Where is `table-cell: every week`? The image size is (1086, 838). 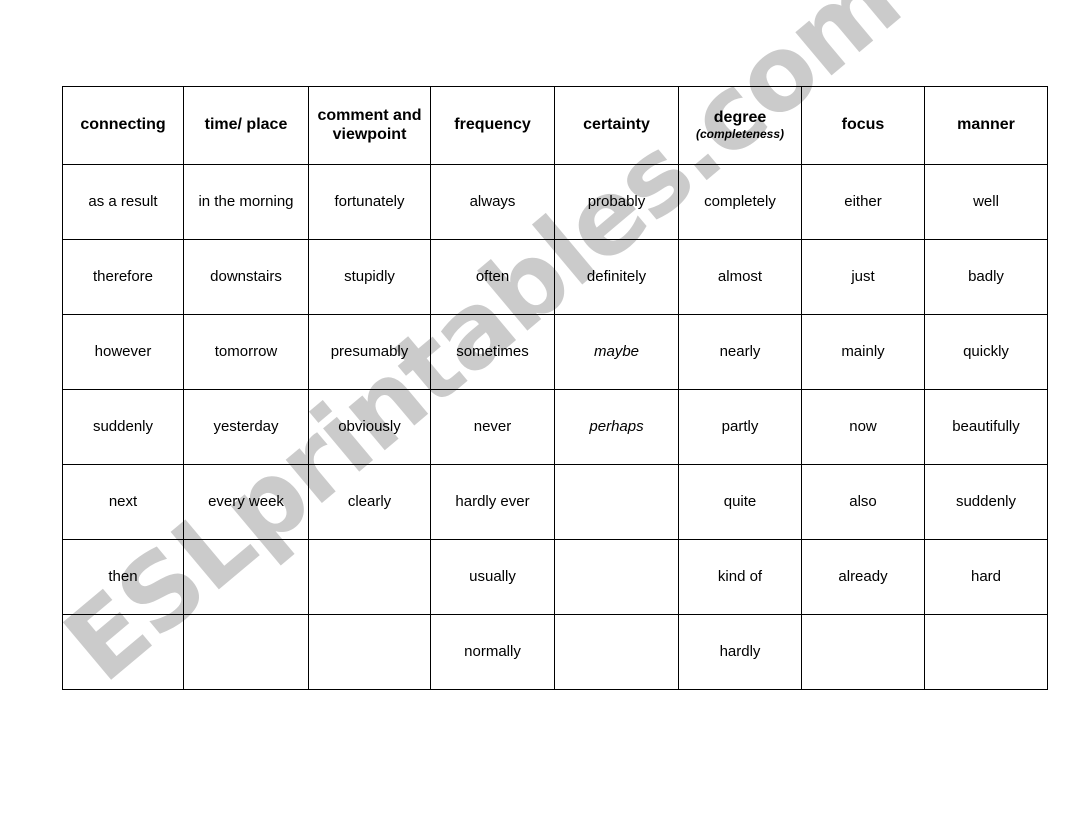 table-cell: every week is located at coordinates (246, 502).